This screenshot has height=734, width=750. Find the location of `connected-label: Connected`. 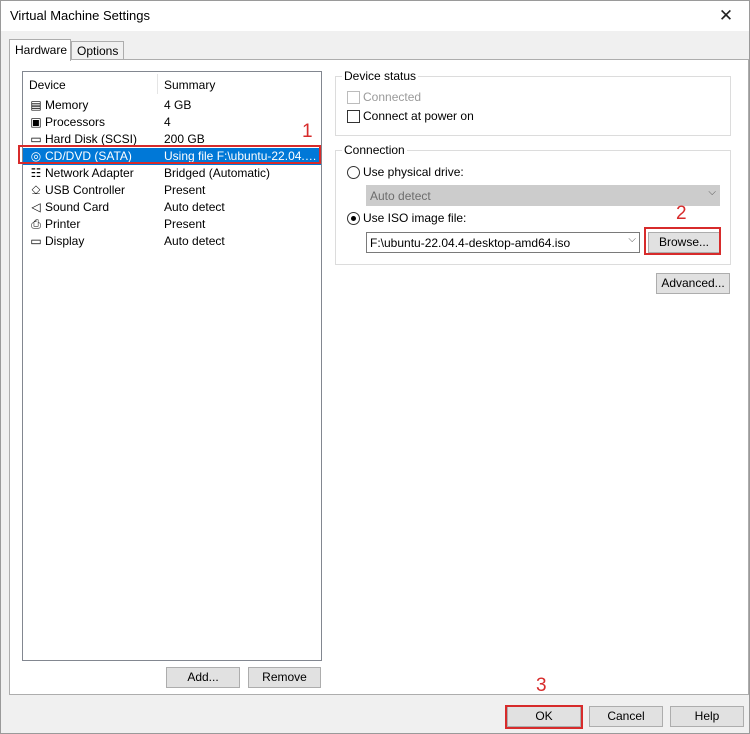

connected-label: Connected is located at coordinates (392, 97).